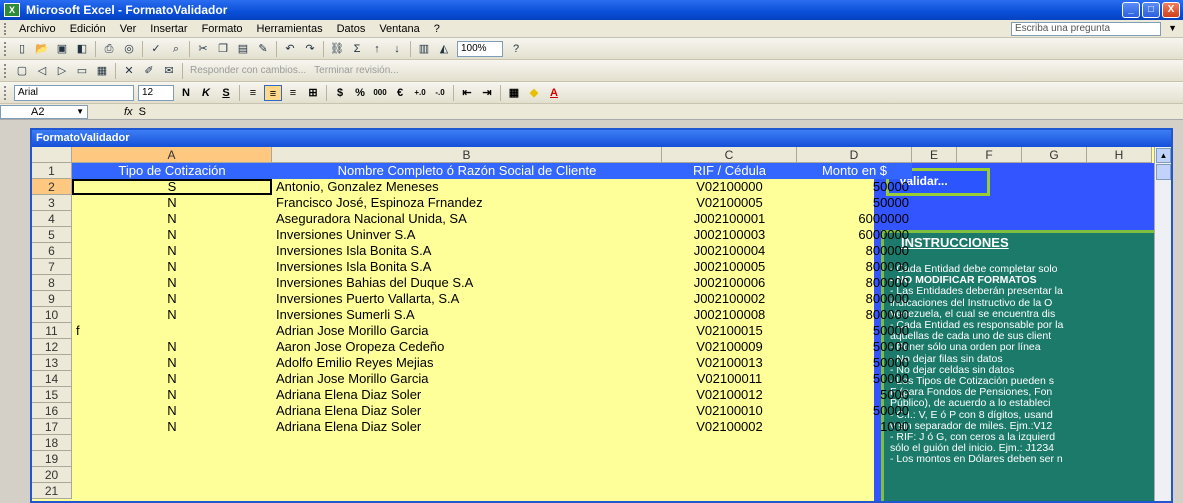 This screenshot has height=503, width=1183. Describe the element at coordinates (854, 171) in the screenshot. I see `header-cell-monto: Monto en $` at that location.